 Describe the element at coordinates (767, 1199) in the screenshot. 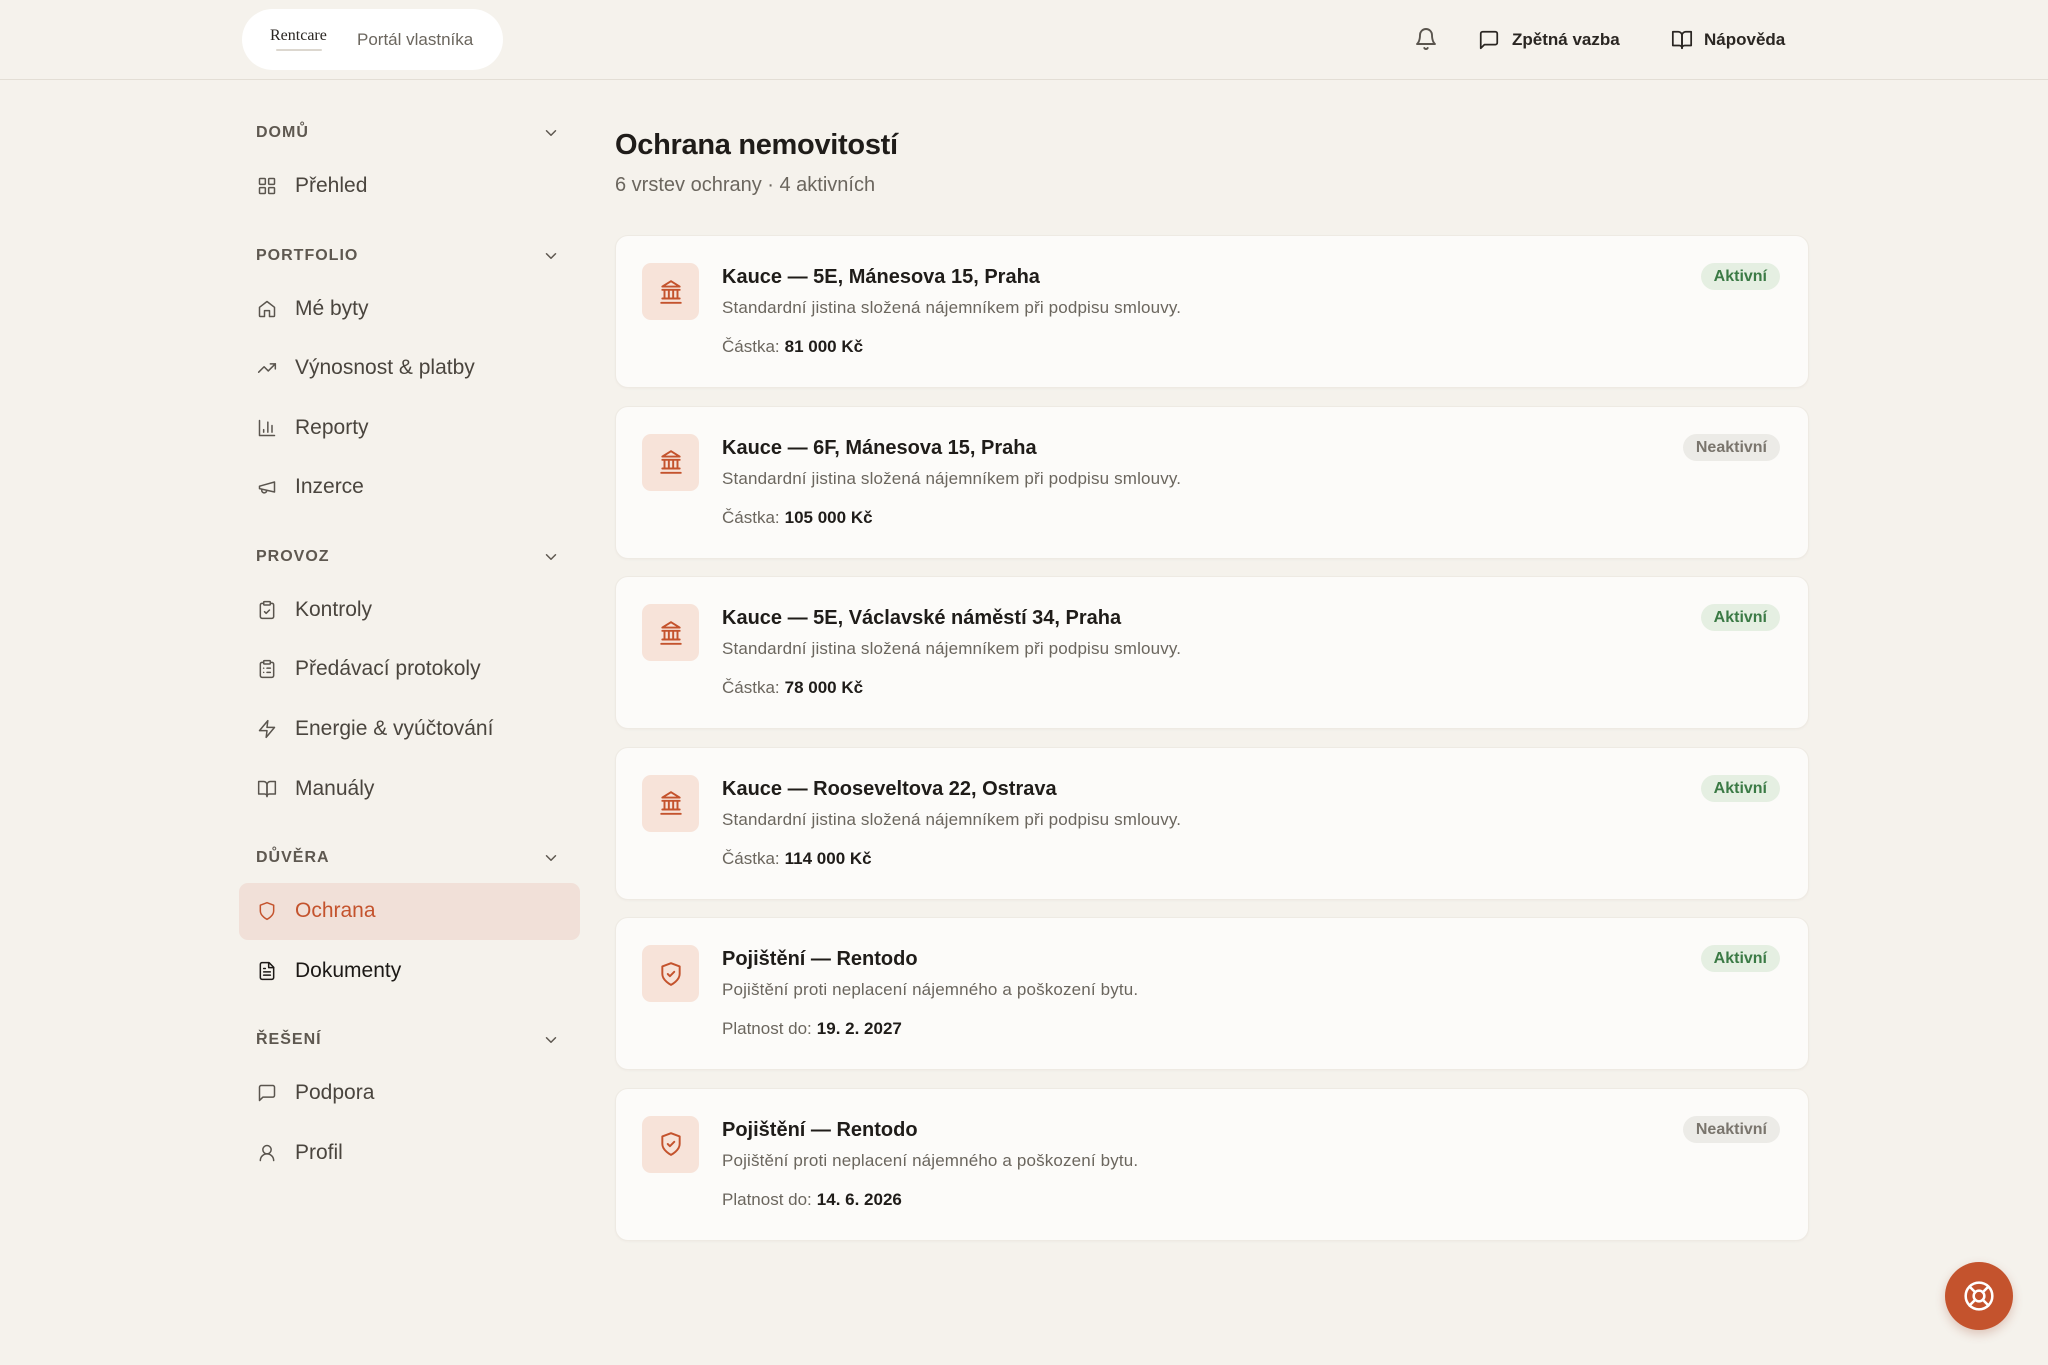

I see `meta-label: Platnost do:` at that location.